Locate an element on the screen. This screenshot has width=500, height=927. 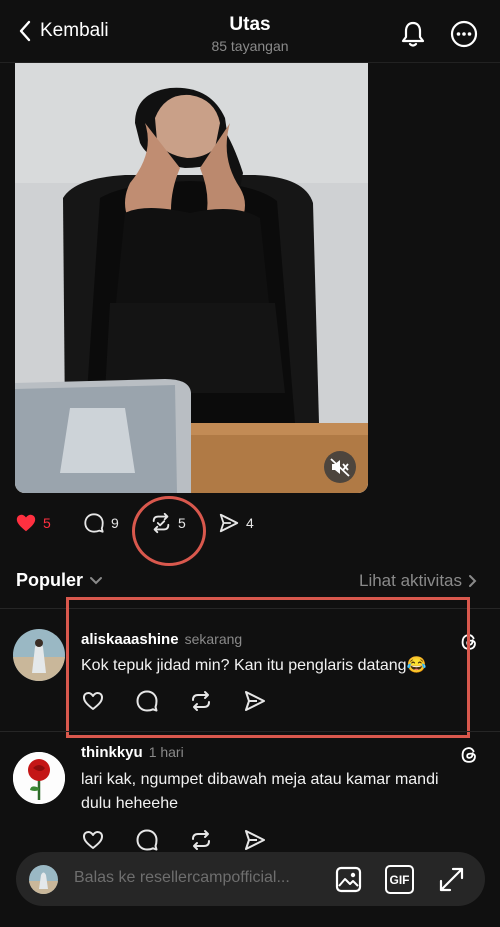
threads-logo-icon is located at coordinates (468, 755).